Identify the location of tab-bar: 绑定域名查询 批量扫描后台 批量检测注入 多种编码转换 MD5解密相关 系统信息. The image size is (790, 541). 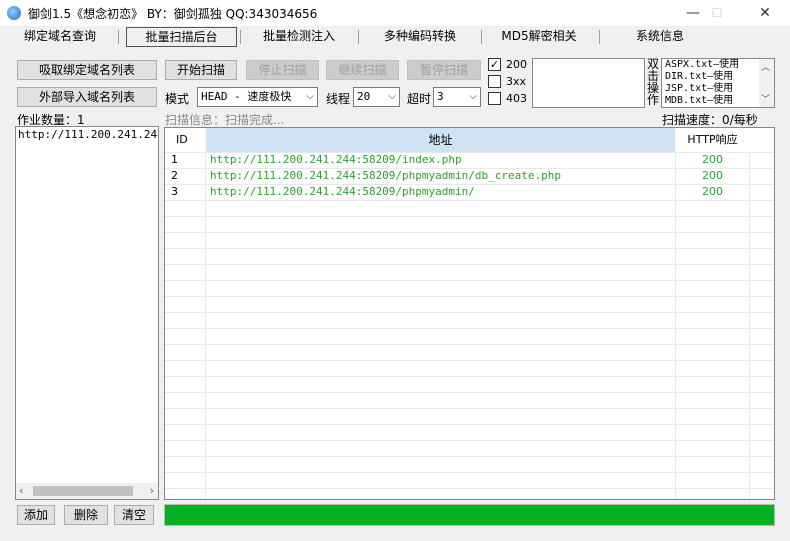
(395, 37).